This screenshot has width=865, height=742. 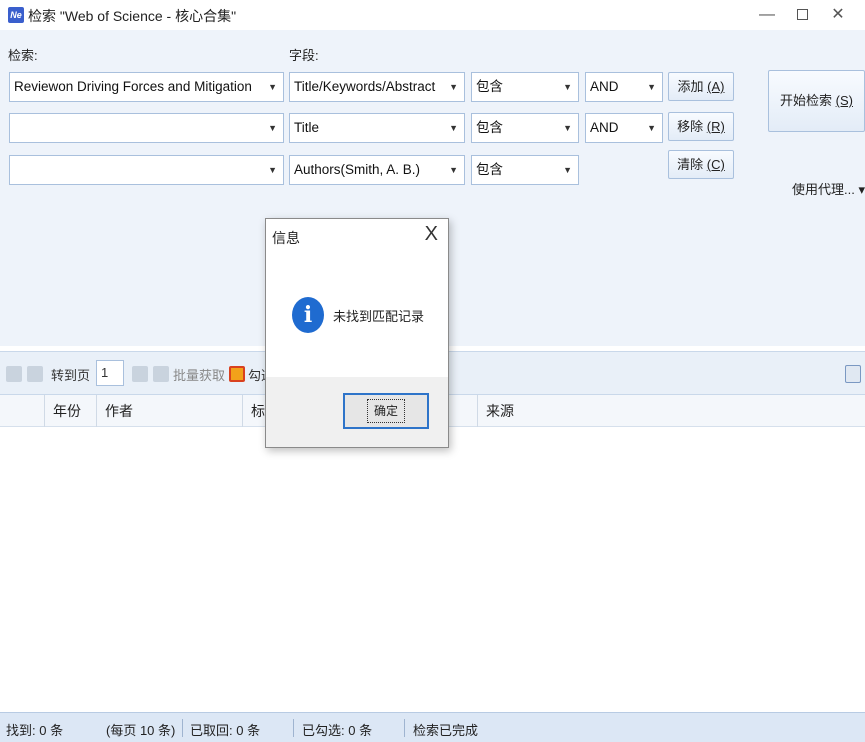 I want to click on field-select-3: Authors(Smith, A. B.) ▼, so click(x=377, y=170).